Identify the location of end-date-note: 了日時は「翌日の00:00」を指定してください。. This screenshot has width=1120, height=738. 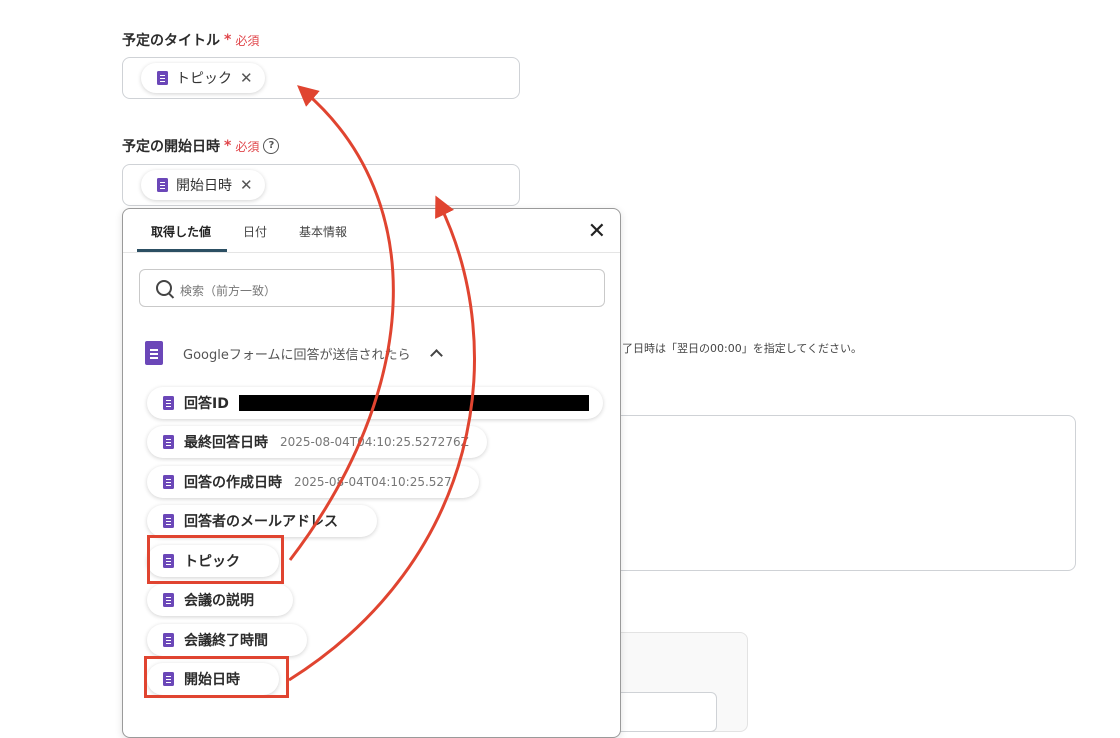
(742, 348).